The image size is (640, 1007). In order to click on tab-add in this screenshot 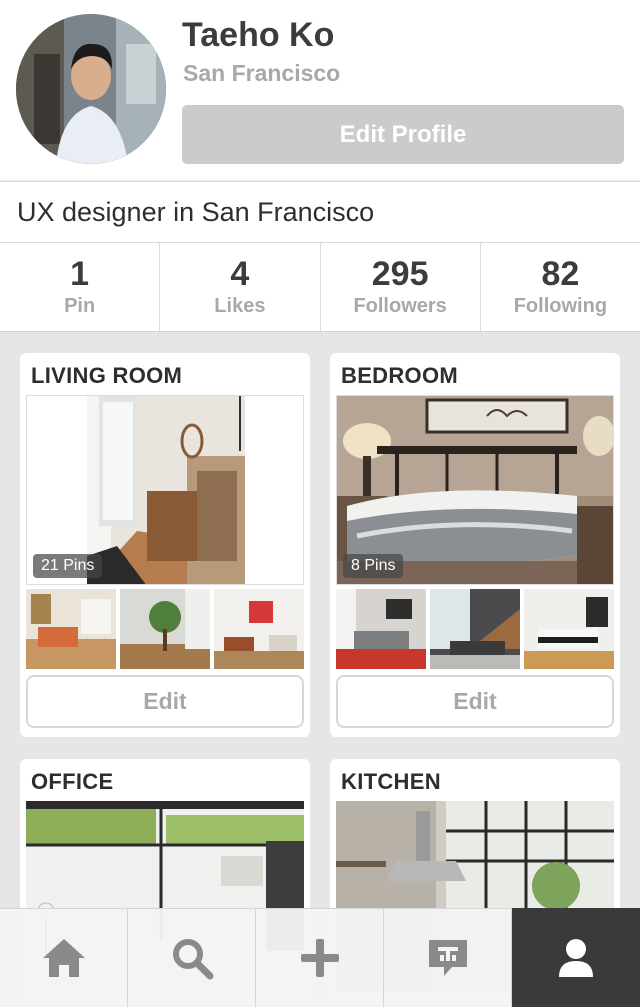, I will do `click(320, 957)`.